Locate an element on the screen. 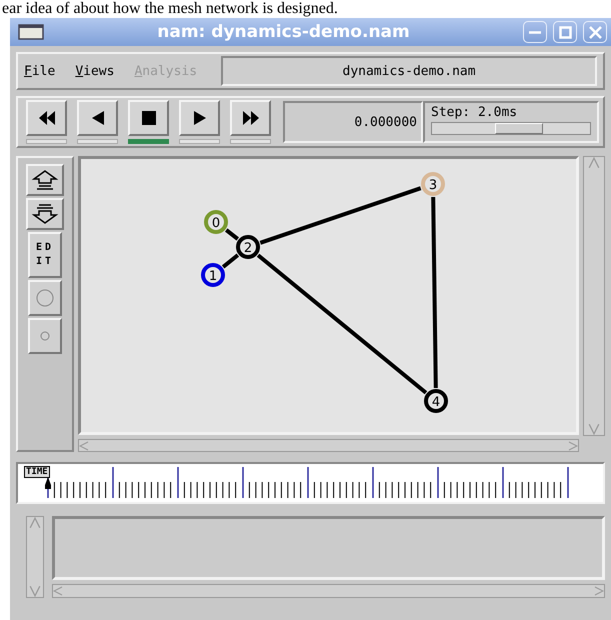  maximize-button is located at coordinates (565, 32).